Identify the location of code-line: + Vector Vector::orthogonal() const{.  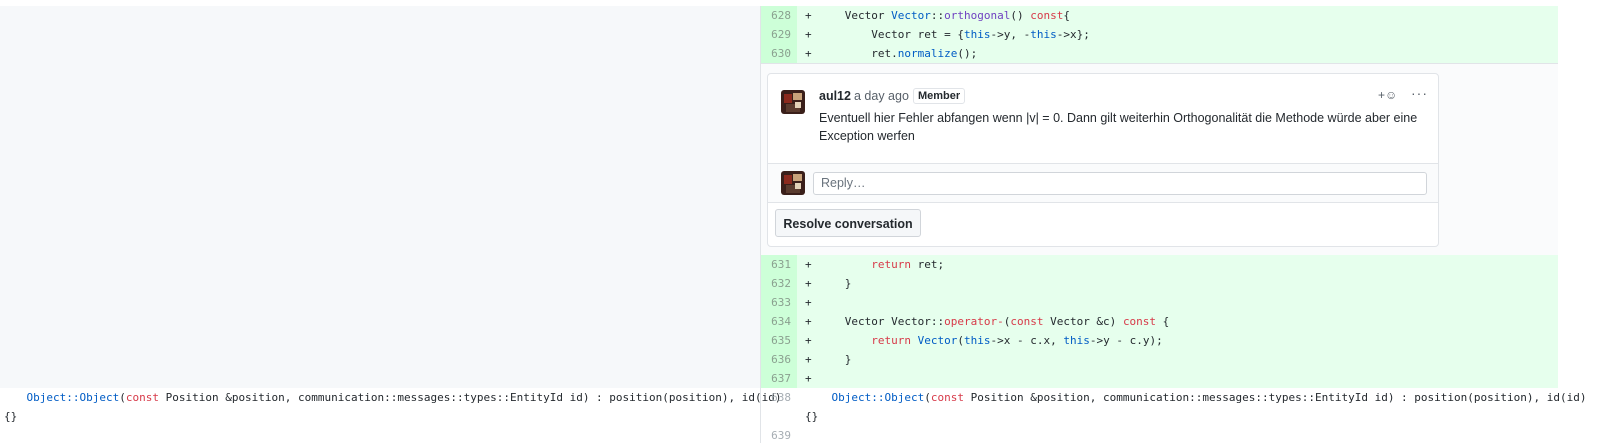
(937, 15).